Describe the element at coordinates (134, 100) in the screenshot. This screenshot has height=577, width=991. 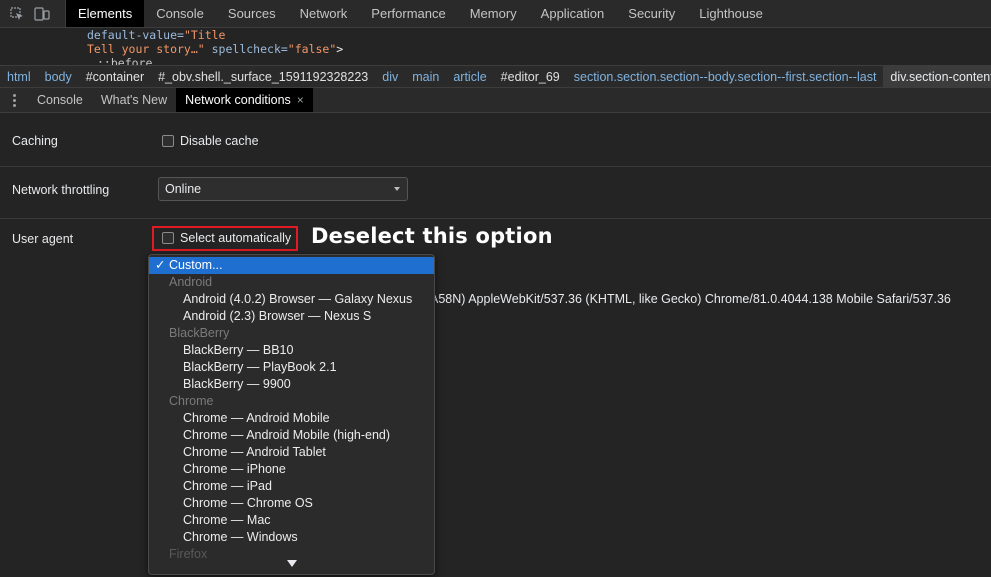
I see `drawer-tab-whats-new: What's New` at that location.